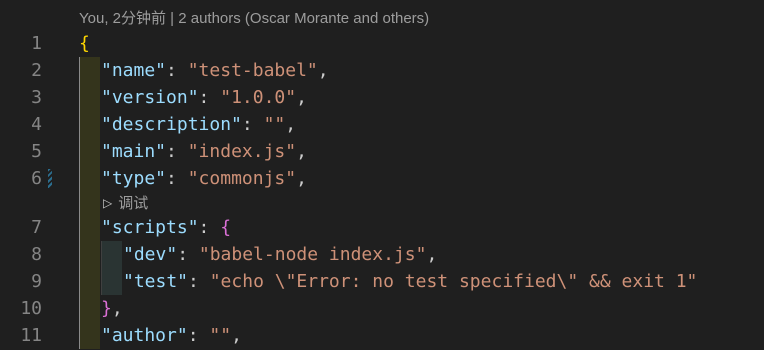  I want to click on code-line-4: 4 "description": "",, so click(382, 124).